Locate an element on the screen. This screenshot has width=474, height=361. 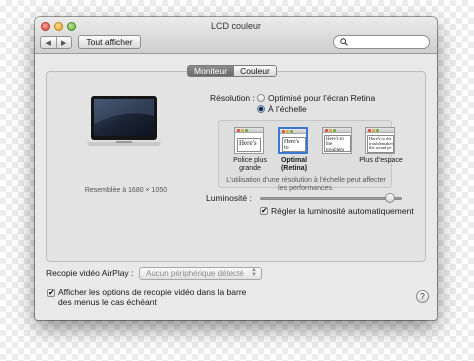
select-arrows-icon: ▲ ▼ is located at coordinates (254, 272).